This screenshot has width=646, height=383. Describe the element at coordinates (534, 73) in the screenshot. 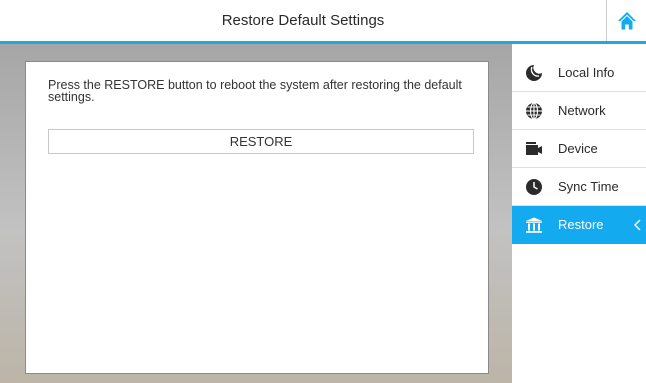

I see `moon-icon` at that location.